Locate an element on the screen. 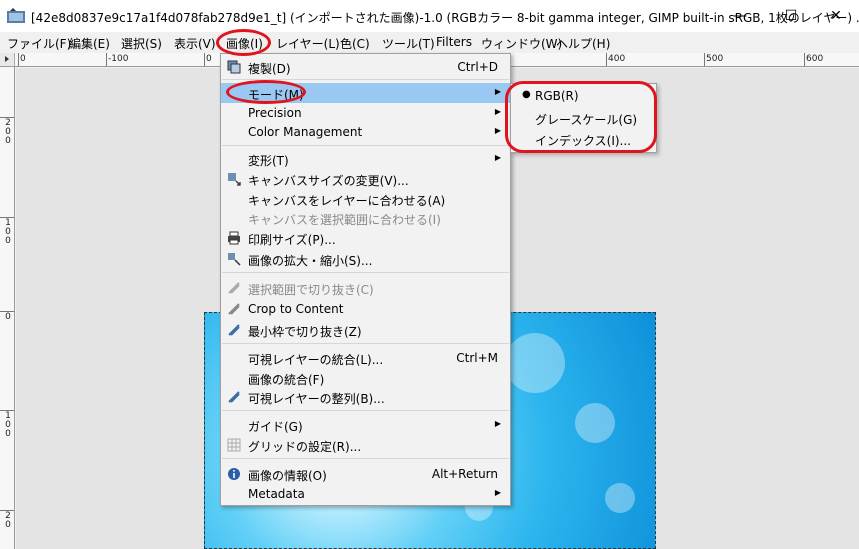  vertical-ruler: 2 0 0 1 0 0 0 1 0 0 2 0 is located at coordinates (7, 308).